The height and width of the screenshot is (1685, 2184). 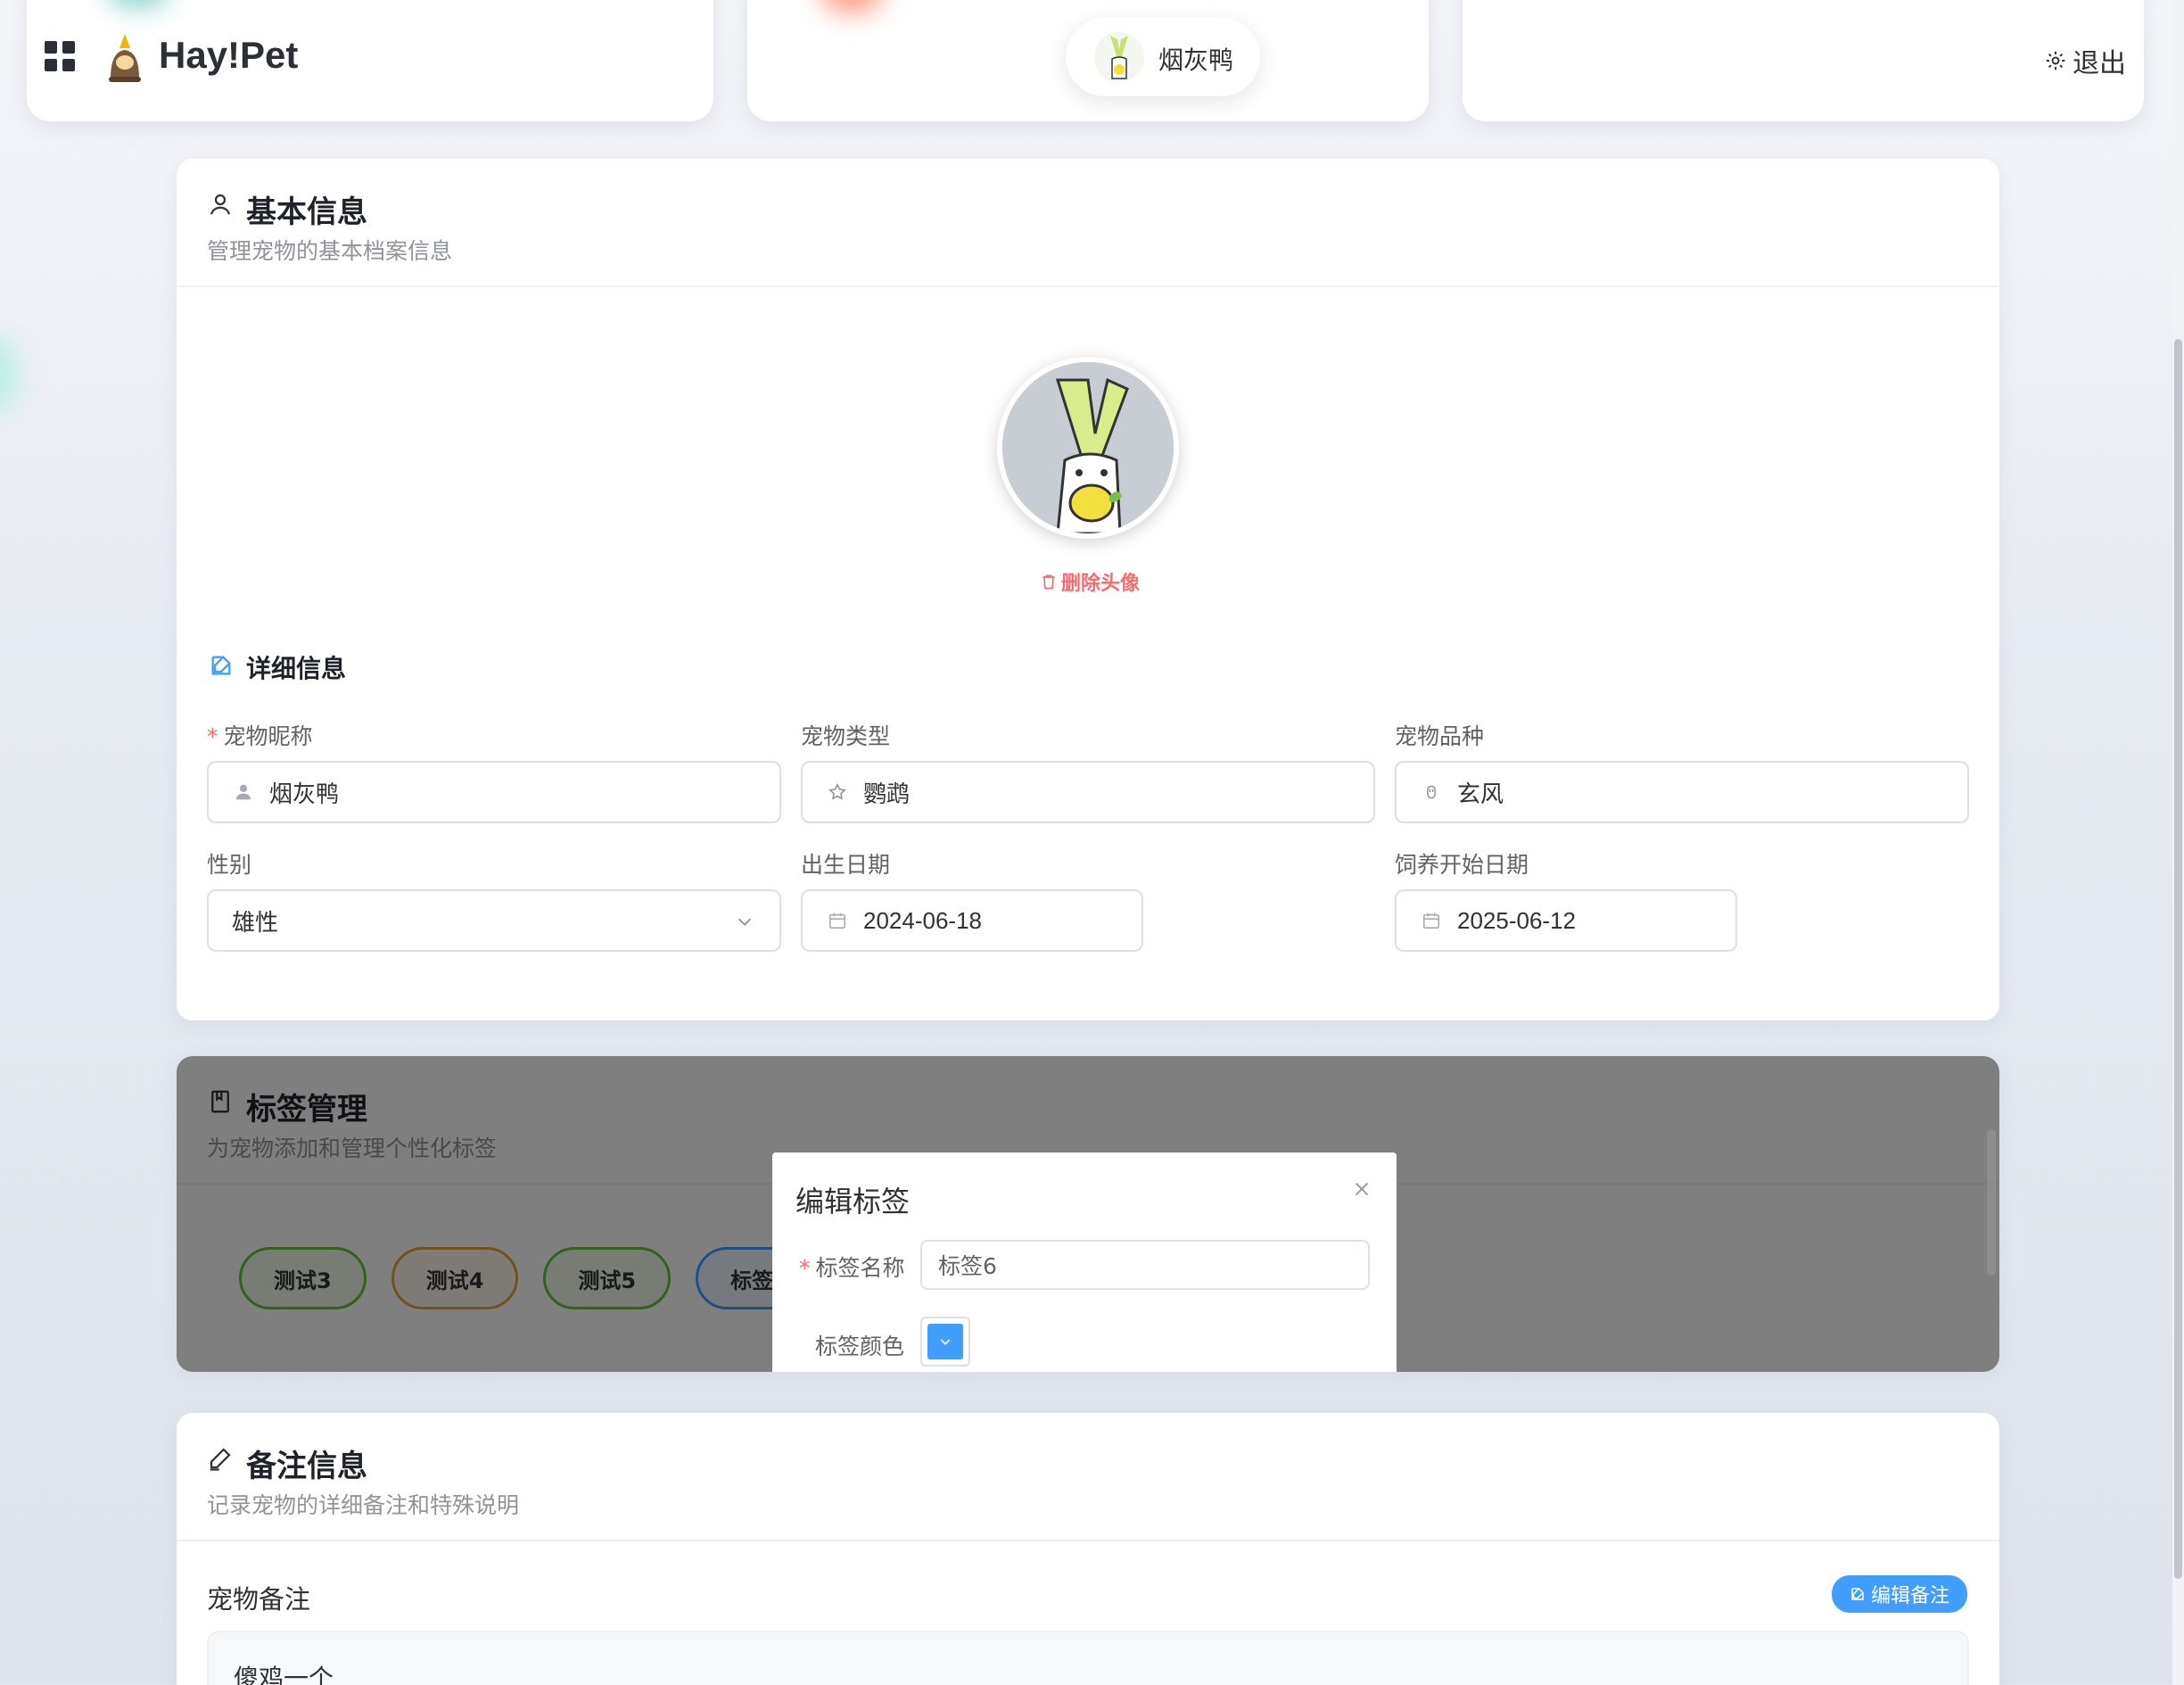 What do you see at coordinates (1119, 57) in the screenshot?
I see `pet-avatar-small` at bounding box center [1119, 57].